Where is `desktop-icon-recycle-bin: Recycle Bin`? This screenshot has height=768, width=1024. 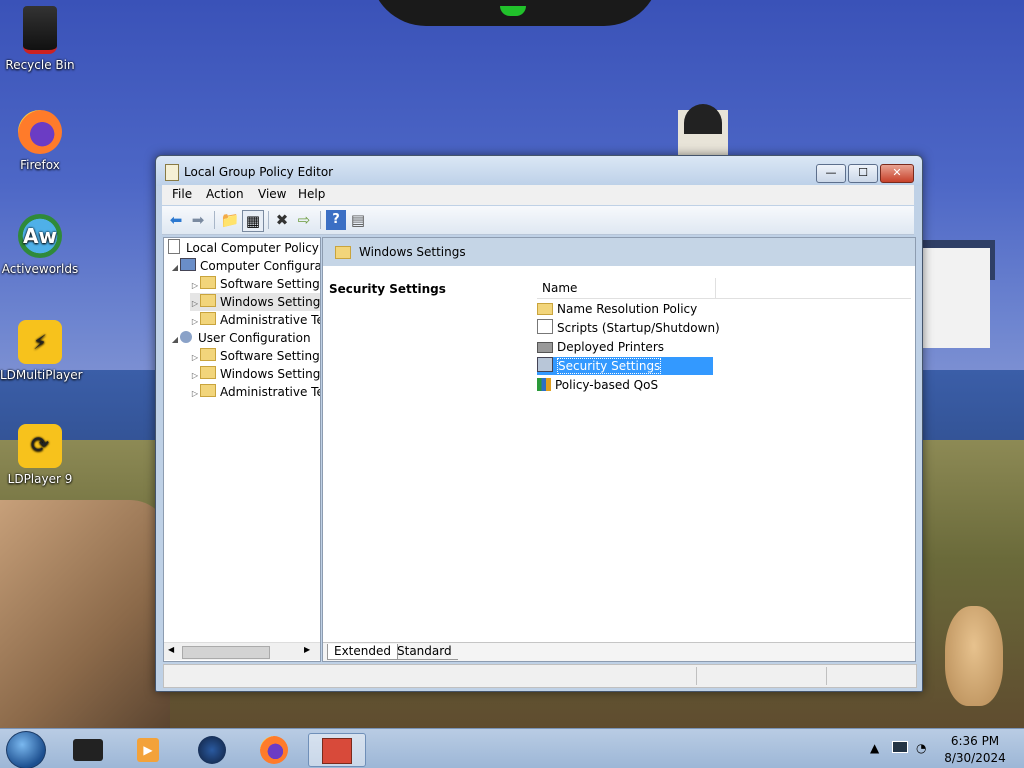
desktop-icon-recycle-bin: Recycle Bin is located at coordinates (40, 39).